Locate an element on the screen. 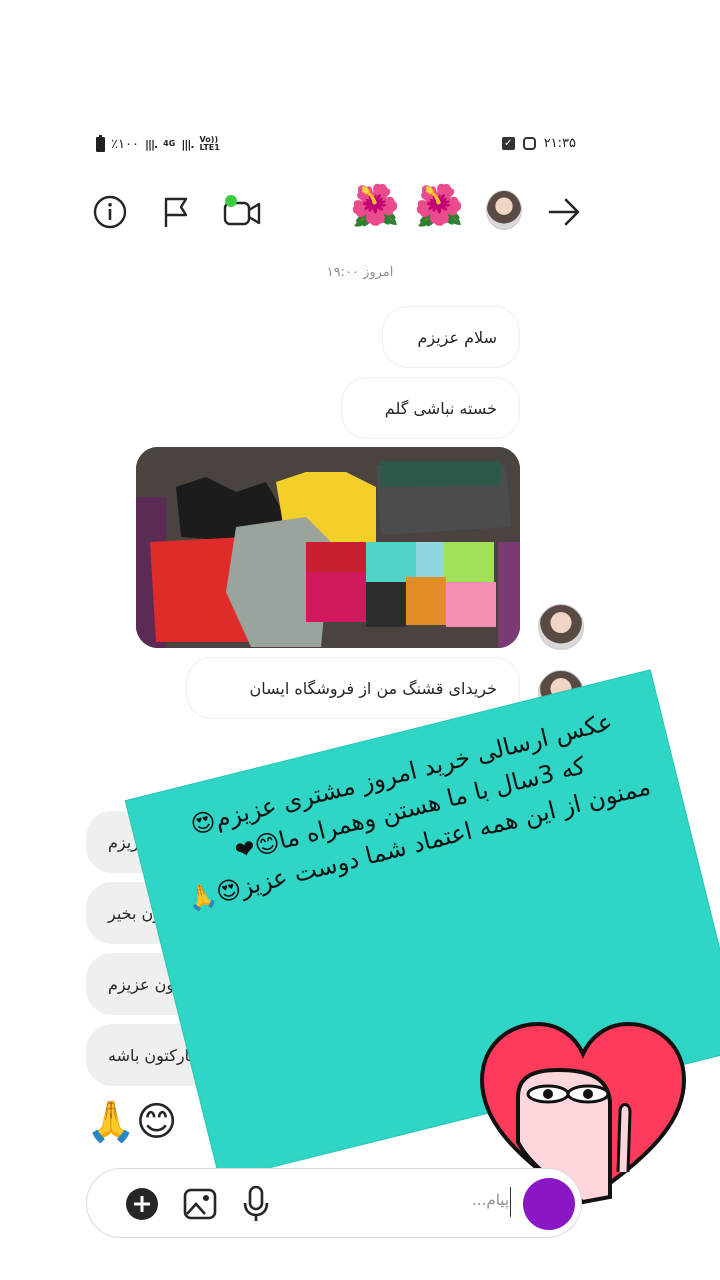  battery-icon is located at coordinates (100, 143).